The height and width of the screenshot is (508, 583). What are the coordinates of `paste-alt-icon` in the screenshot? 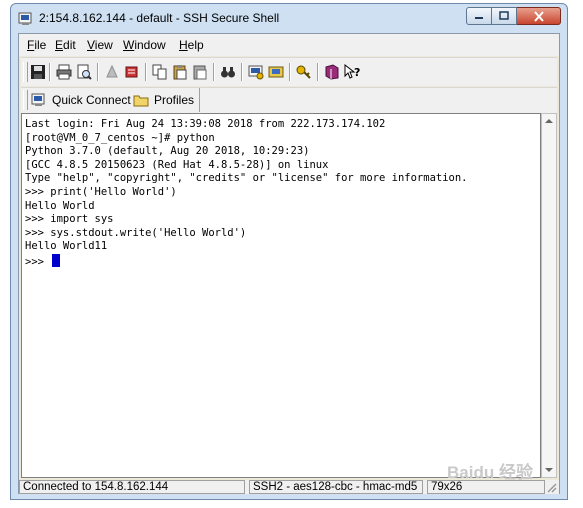 It's located at (200, 72).